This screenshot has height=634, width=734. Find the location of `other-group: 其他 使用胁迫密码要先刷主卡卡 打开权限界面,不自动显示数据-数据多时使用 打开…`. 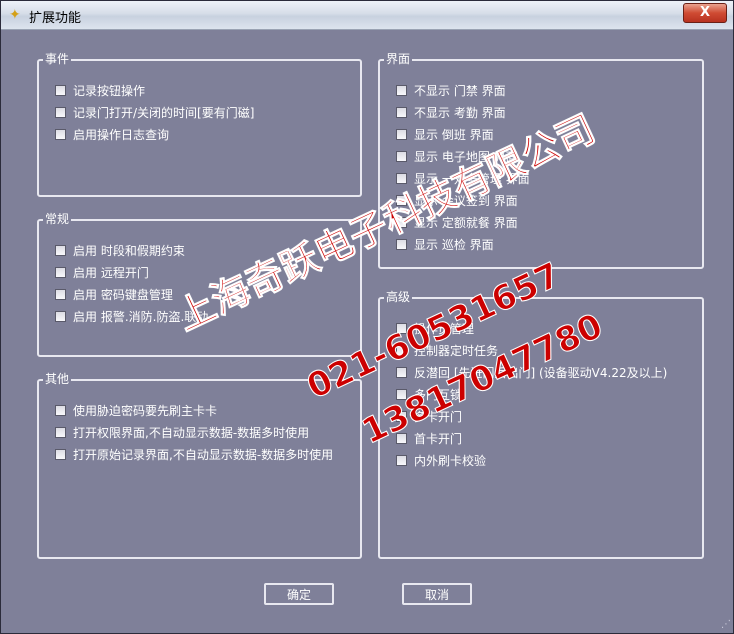

other-group: 其他 使用胁迫密码要先刷主卡卡 打开权限界面,不自动显示数据-数据多时使用 打开… is located at coordinates (199, 465).